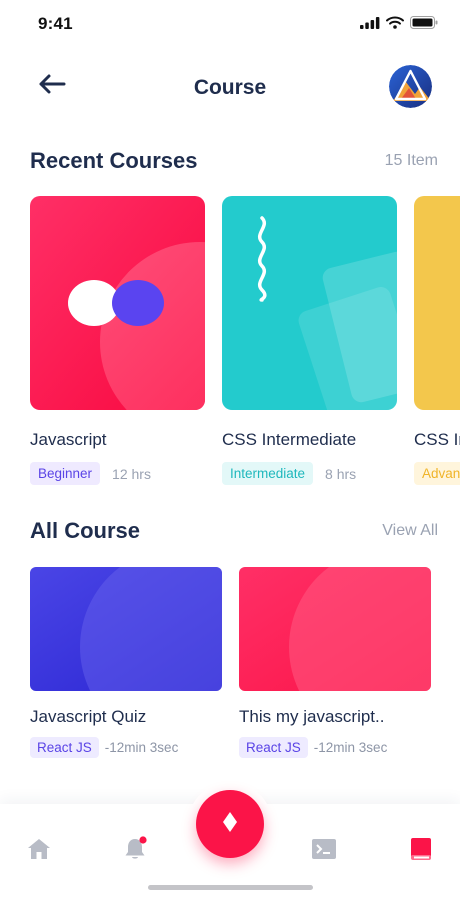 This screenshot has width=460, height=900. I want to click on level-badge: Beginner, so click(65, 473).